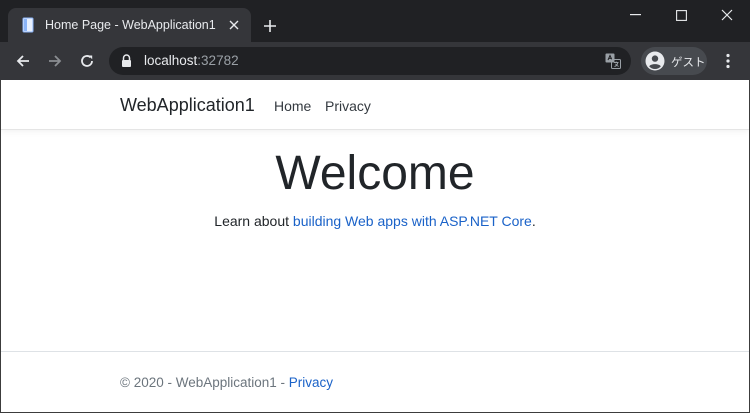  I want to click on url-text: localhost:32782, so click(191, 60).